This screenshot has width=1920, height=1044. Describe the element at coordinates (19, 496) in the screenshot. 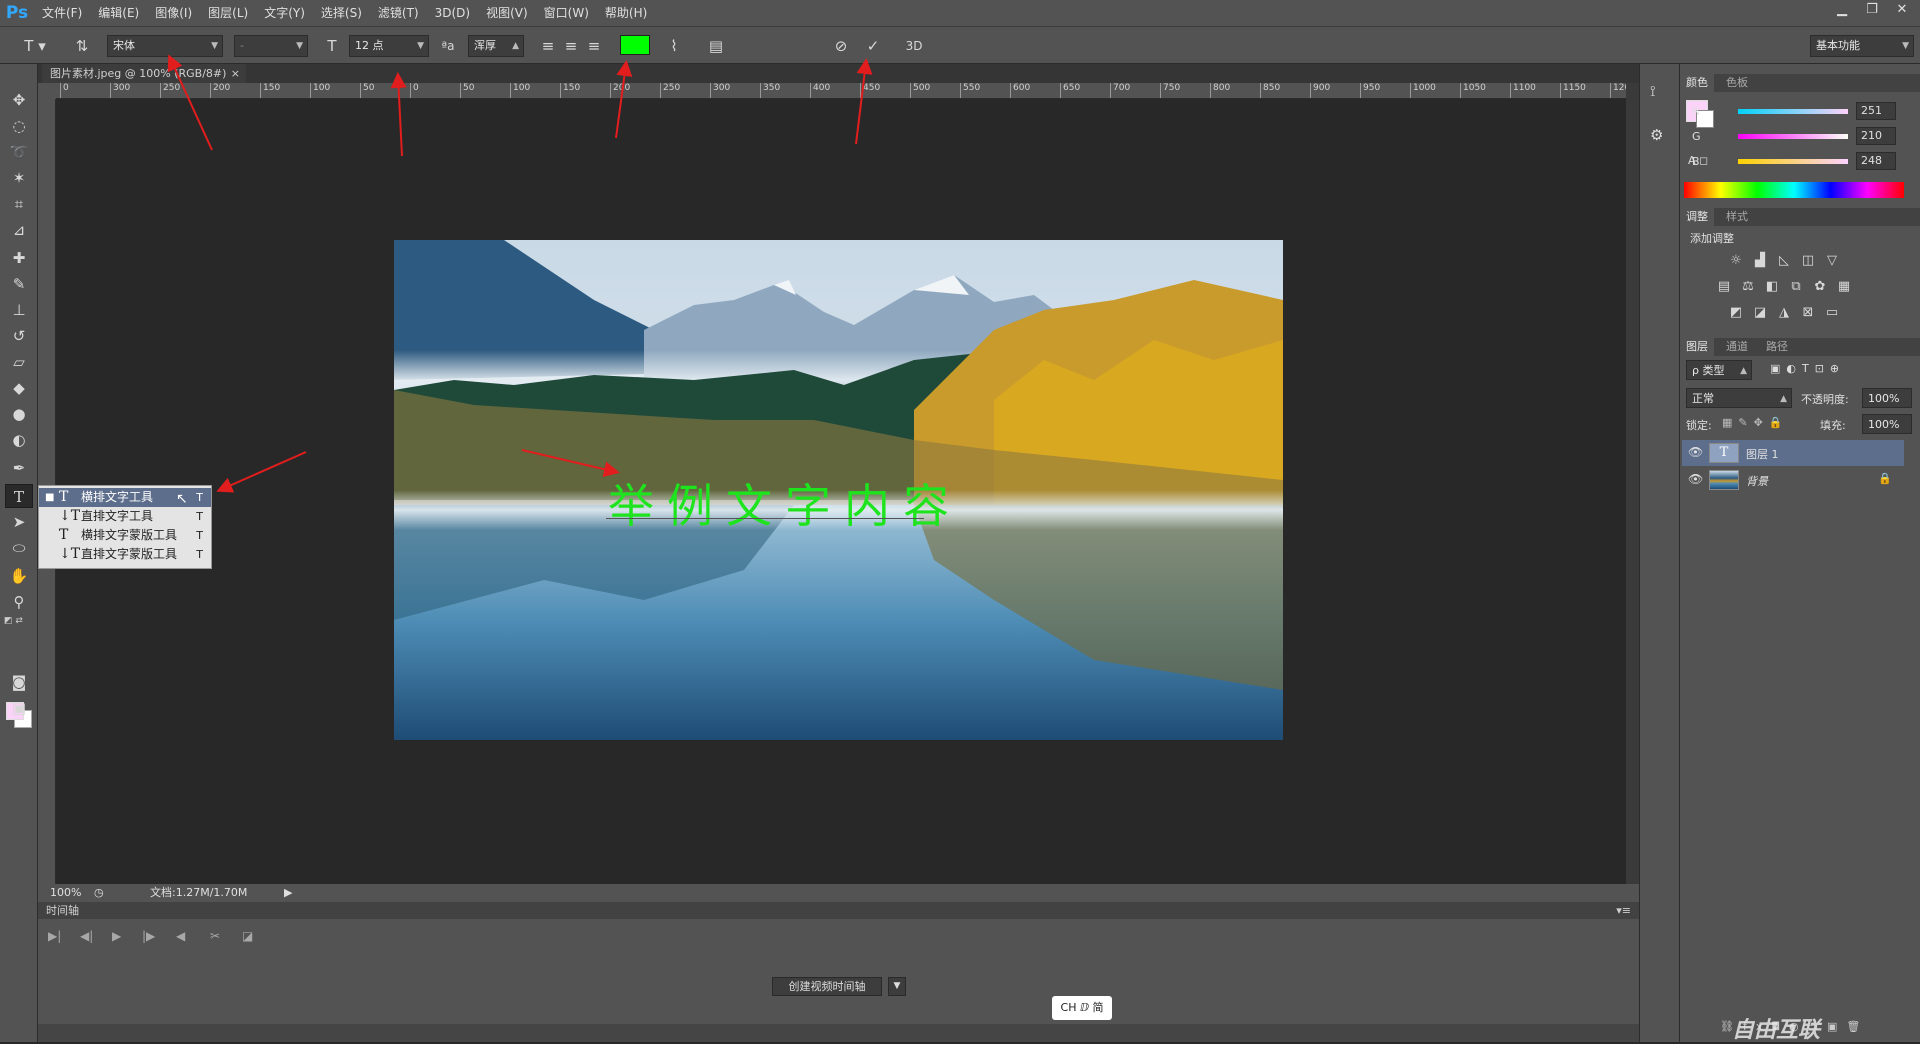

I see `type-tool-icon: T` at that location.